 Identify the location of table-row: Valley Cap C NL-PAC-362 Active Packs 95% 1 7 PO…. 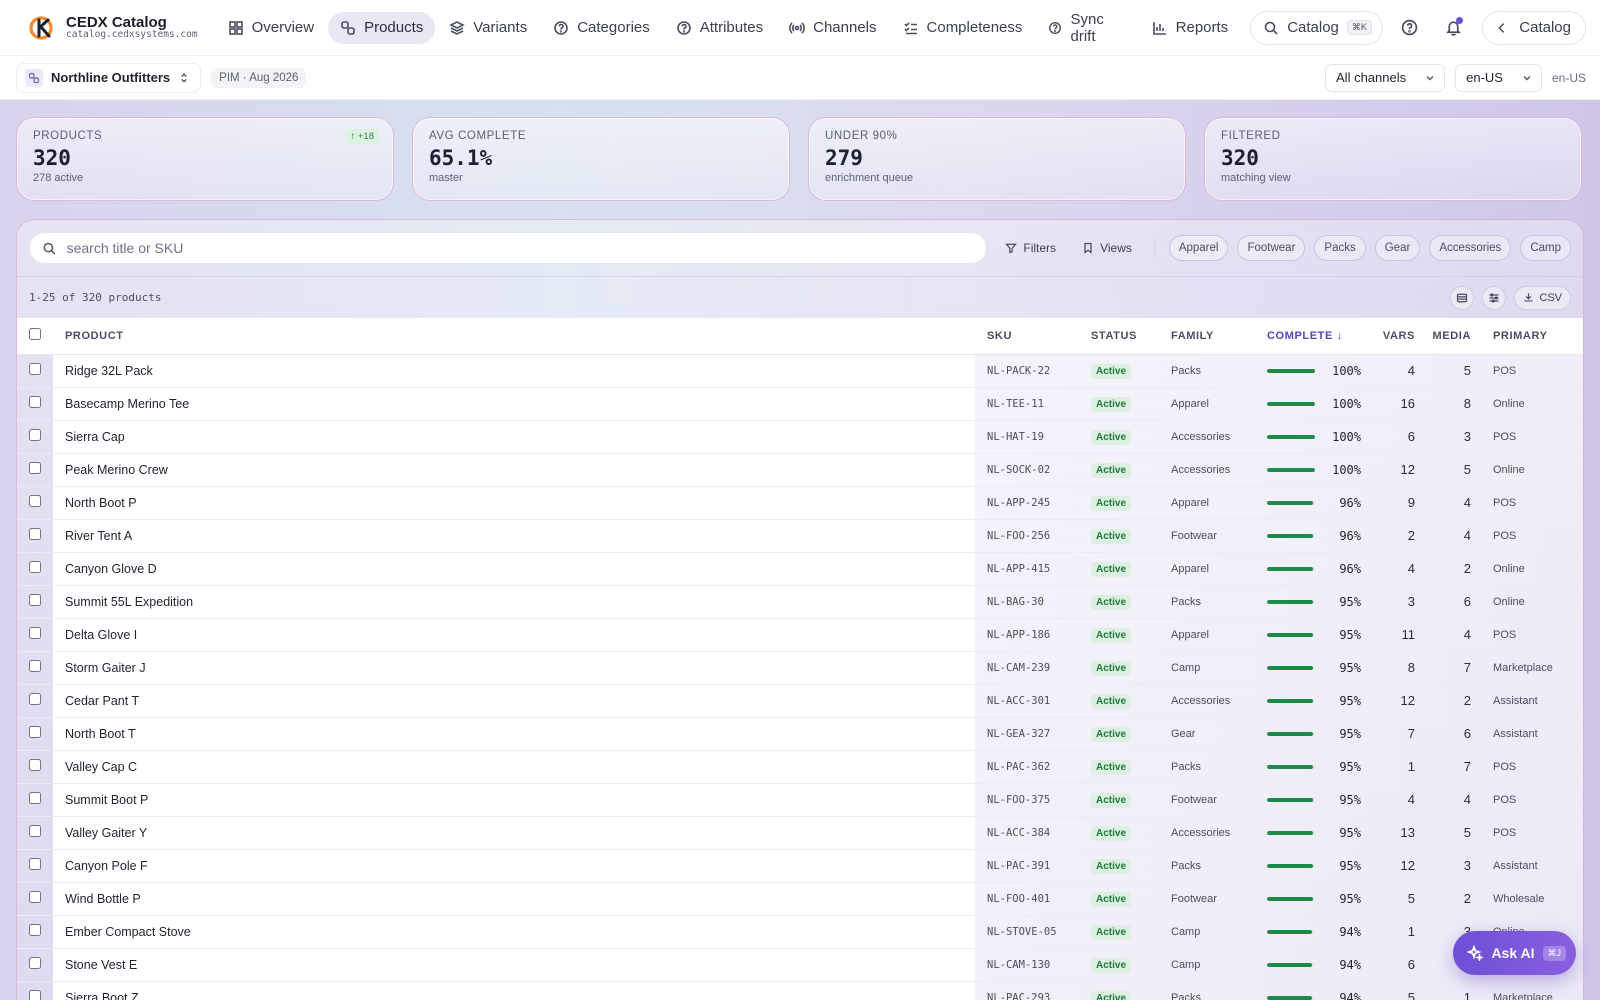
(800, 767).